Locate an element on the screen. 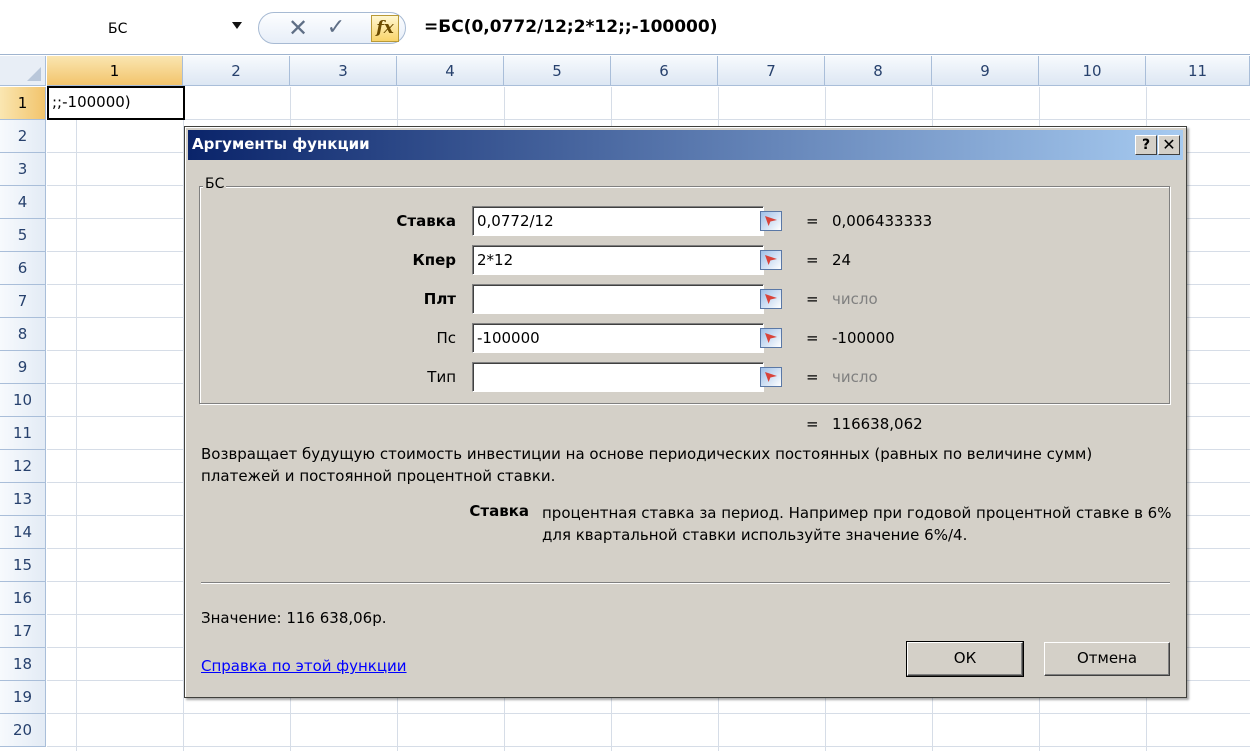 This screenshot has width=1250, height=751. row-header-8: 8 is located at coordinates (23, 334).